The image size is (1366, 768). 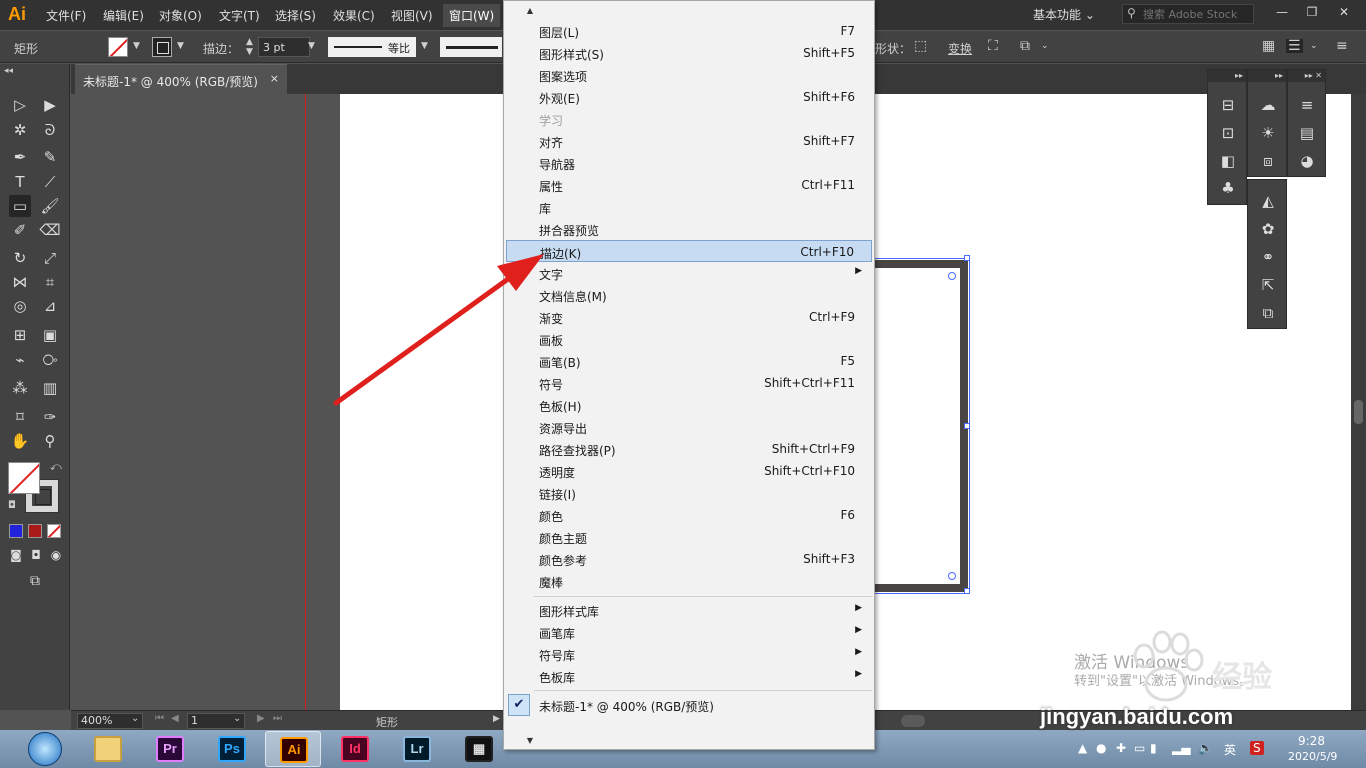 I want to click on minimize-icon: —, so click(x=1282, y=12).